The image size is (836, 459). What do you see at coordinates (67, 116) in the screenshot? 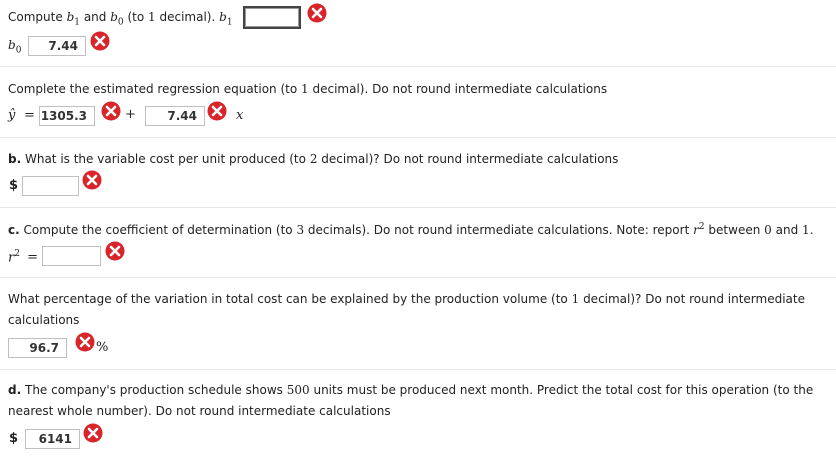
I see `intercept-input: 1305.3` at bounding box center [67, 116].